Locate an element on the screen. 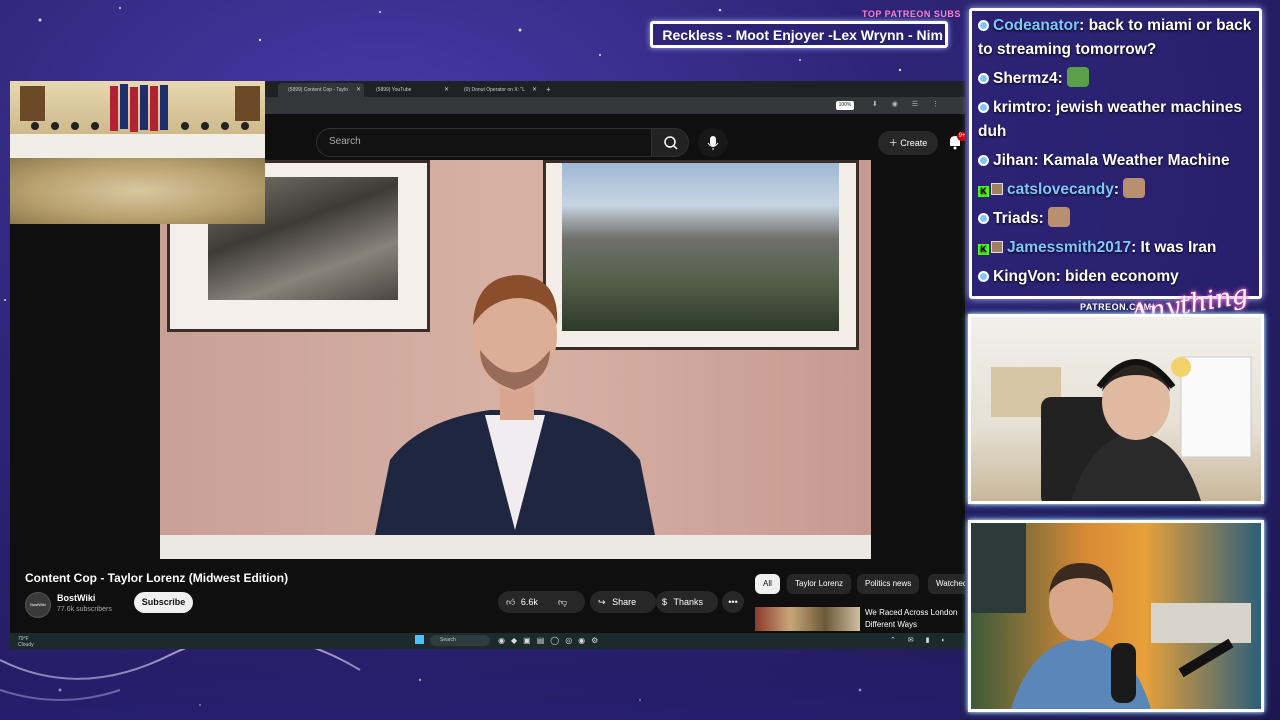 Image resolution: width=1280 pixels, height=720 pixels. search-input: Search is located at coordinates (484, 142).